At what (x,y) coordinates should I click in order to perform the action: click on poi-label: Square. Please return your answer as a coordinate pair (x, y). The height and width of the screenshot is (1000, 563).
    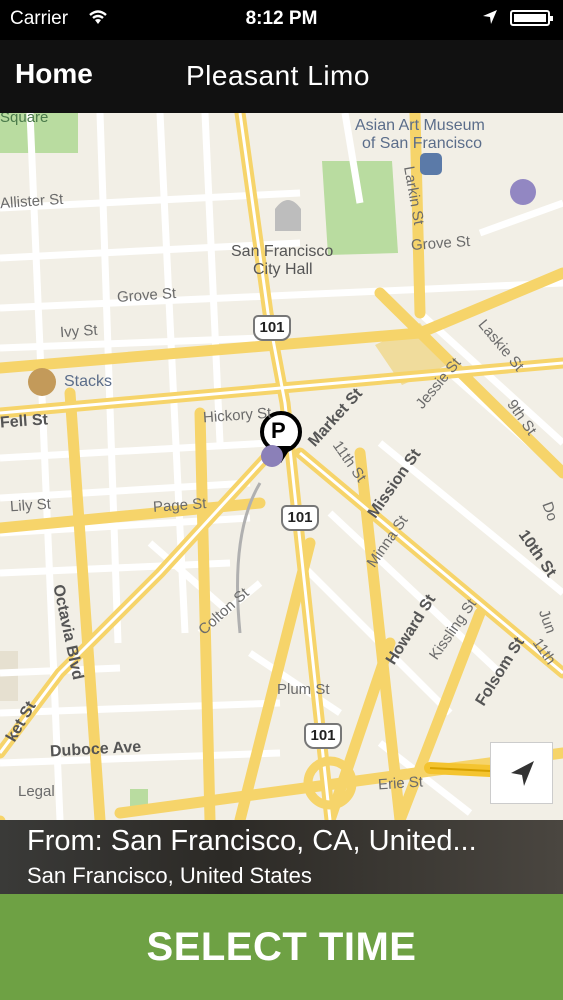
    Looking at the image, I should click on (24, 119).